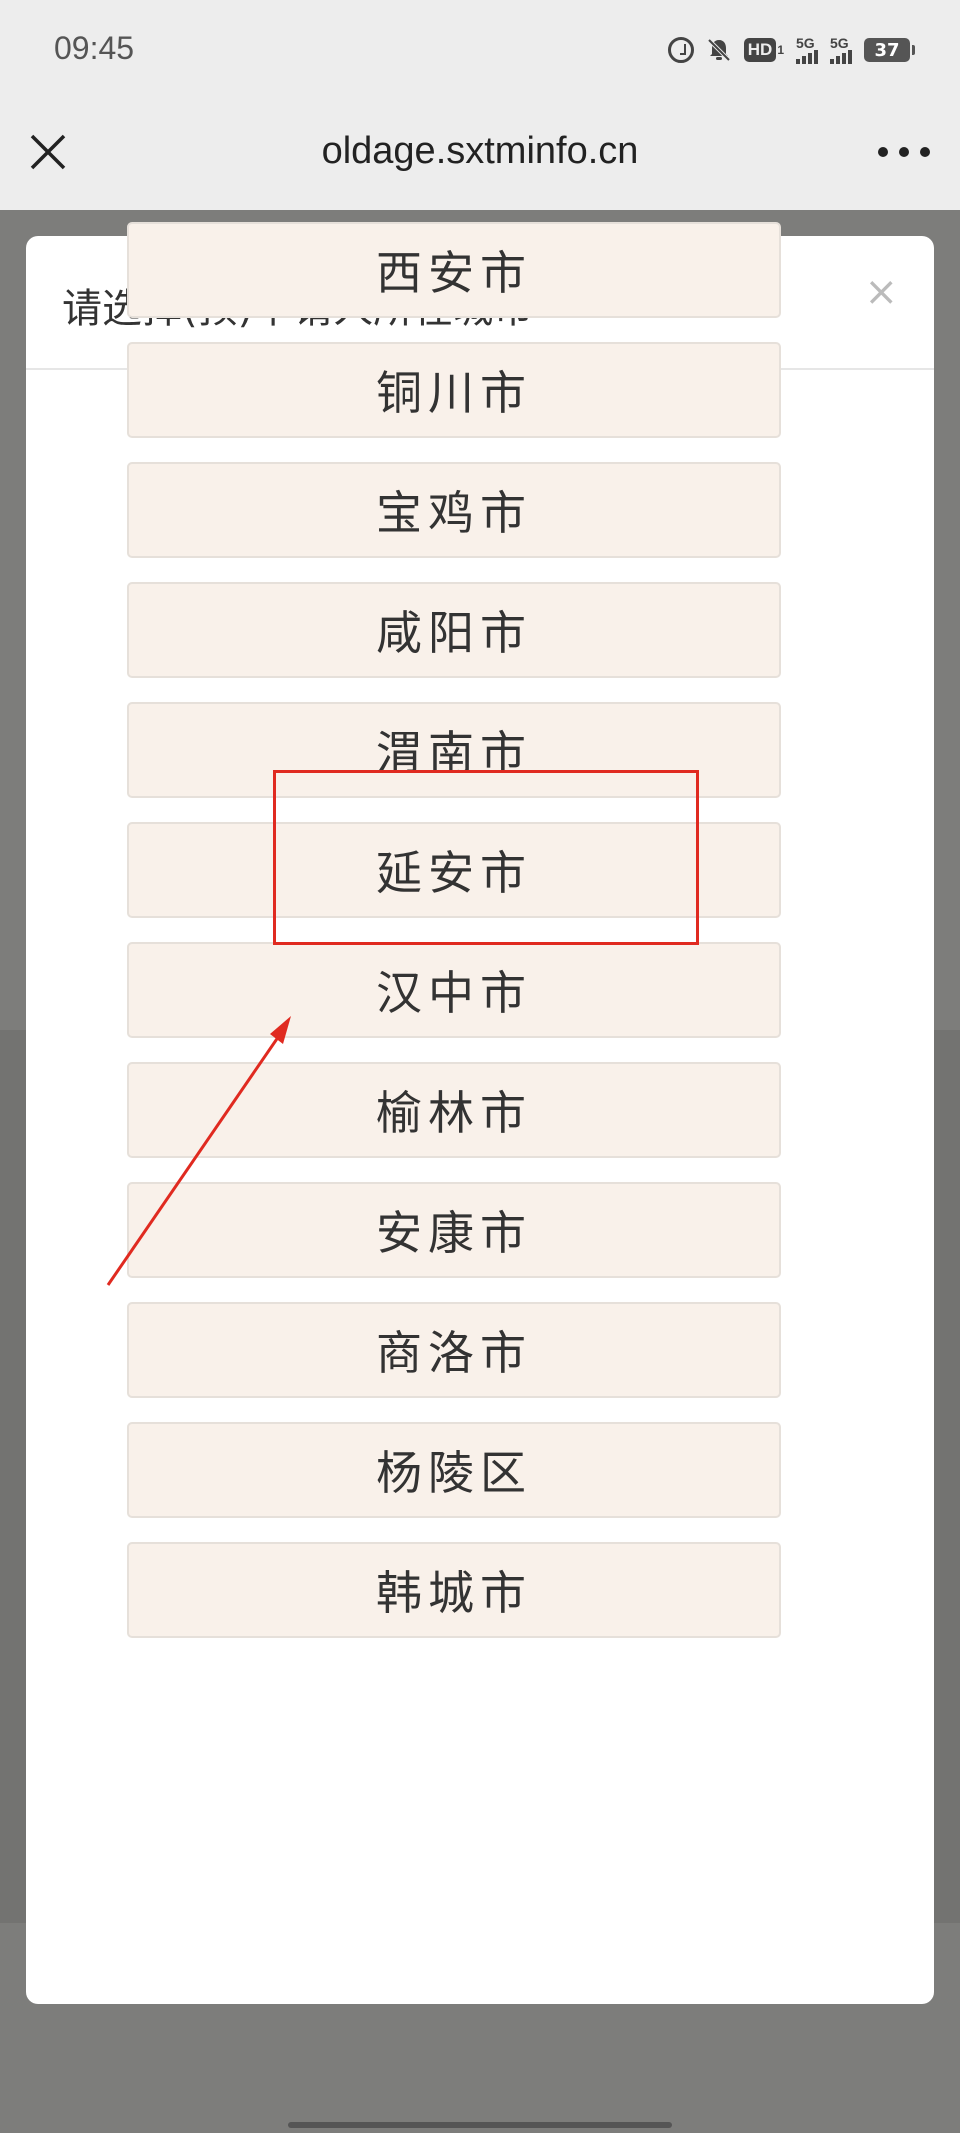  I want to click on battery-level: 37, so click(887, 50).